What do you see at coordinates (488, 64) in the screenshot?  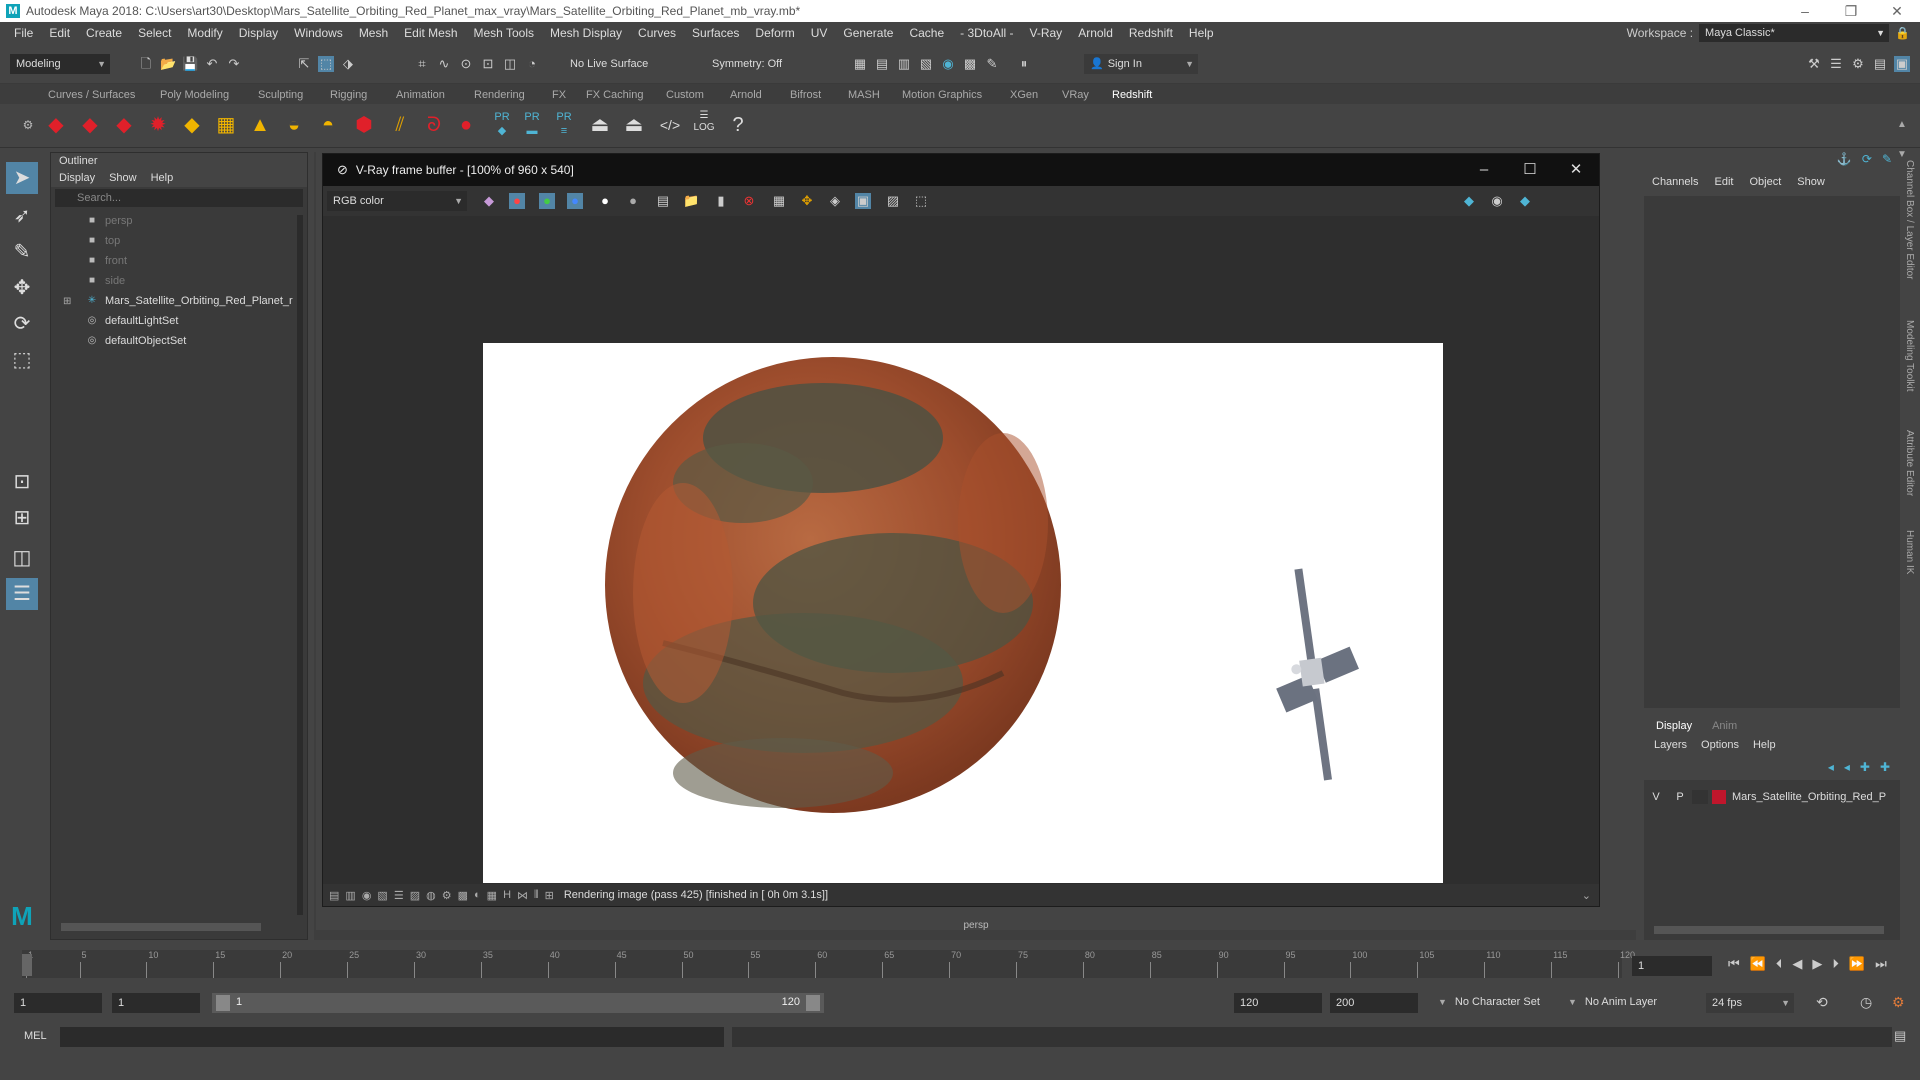 I see `snap-view-icon: ⊡` at bounding box center [488, 64].